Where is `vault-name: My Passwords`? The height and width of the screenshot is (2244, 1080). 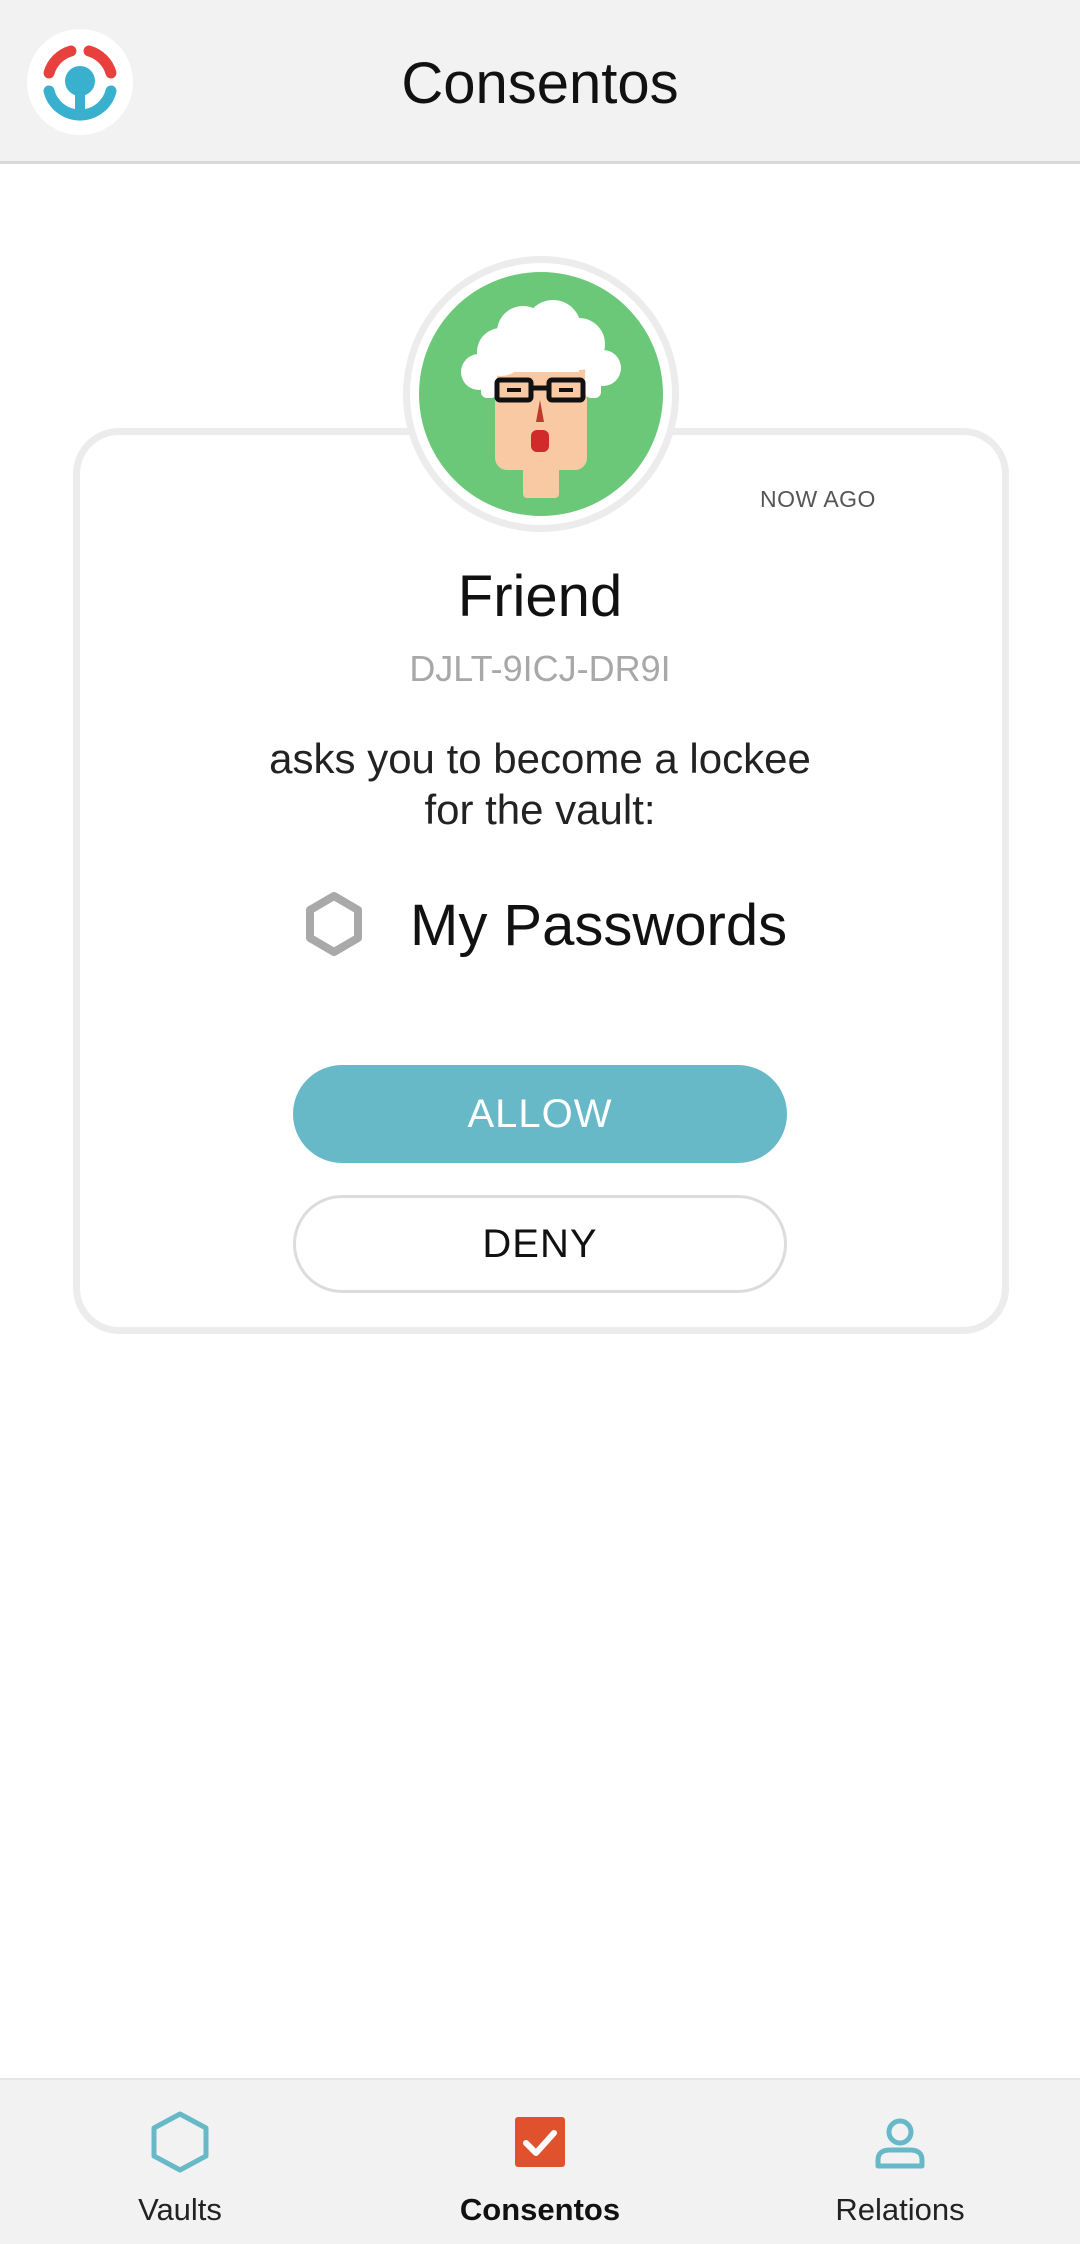
vault-name: My Passwords is located at coordinates (599, 925).